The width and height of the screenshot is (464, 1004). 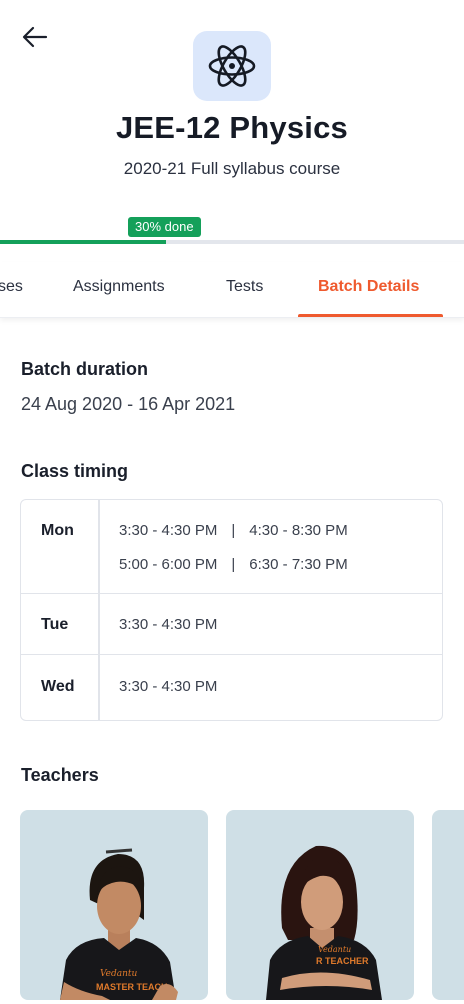 What do you see at coordinates (231, 687) in the screenshot?
I see `schedule-row-wed: Wed 3:30 - 4:30 PM` at bounding box center [231, 687].